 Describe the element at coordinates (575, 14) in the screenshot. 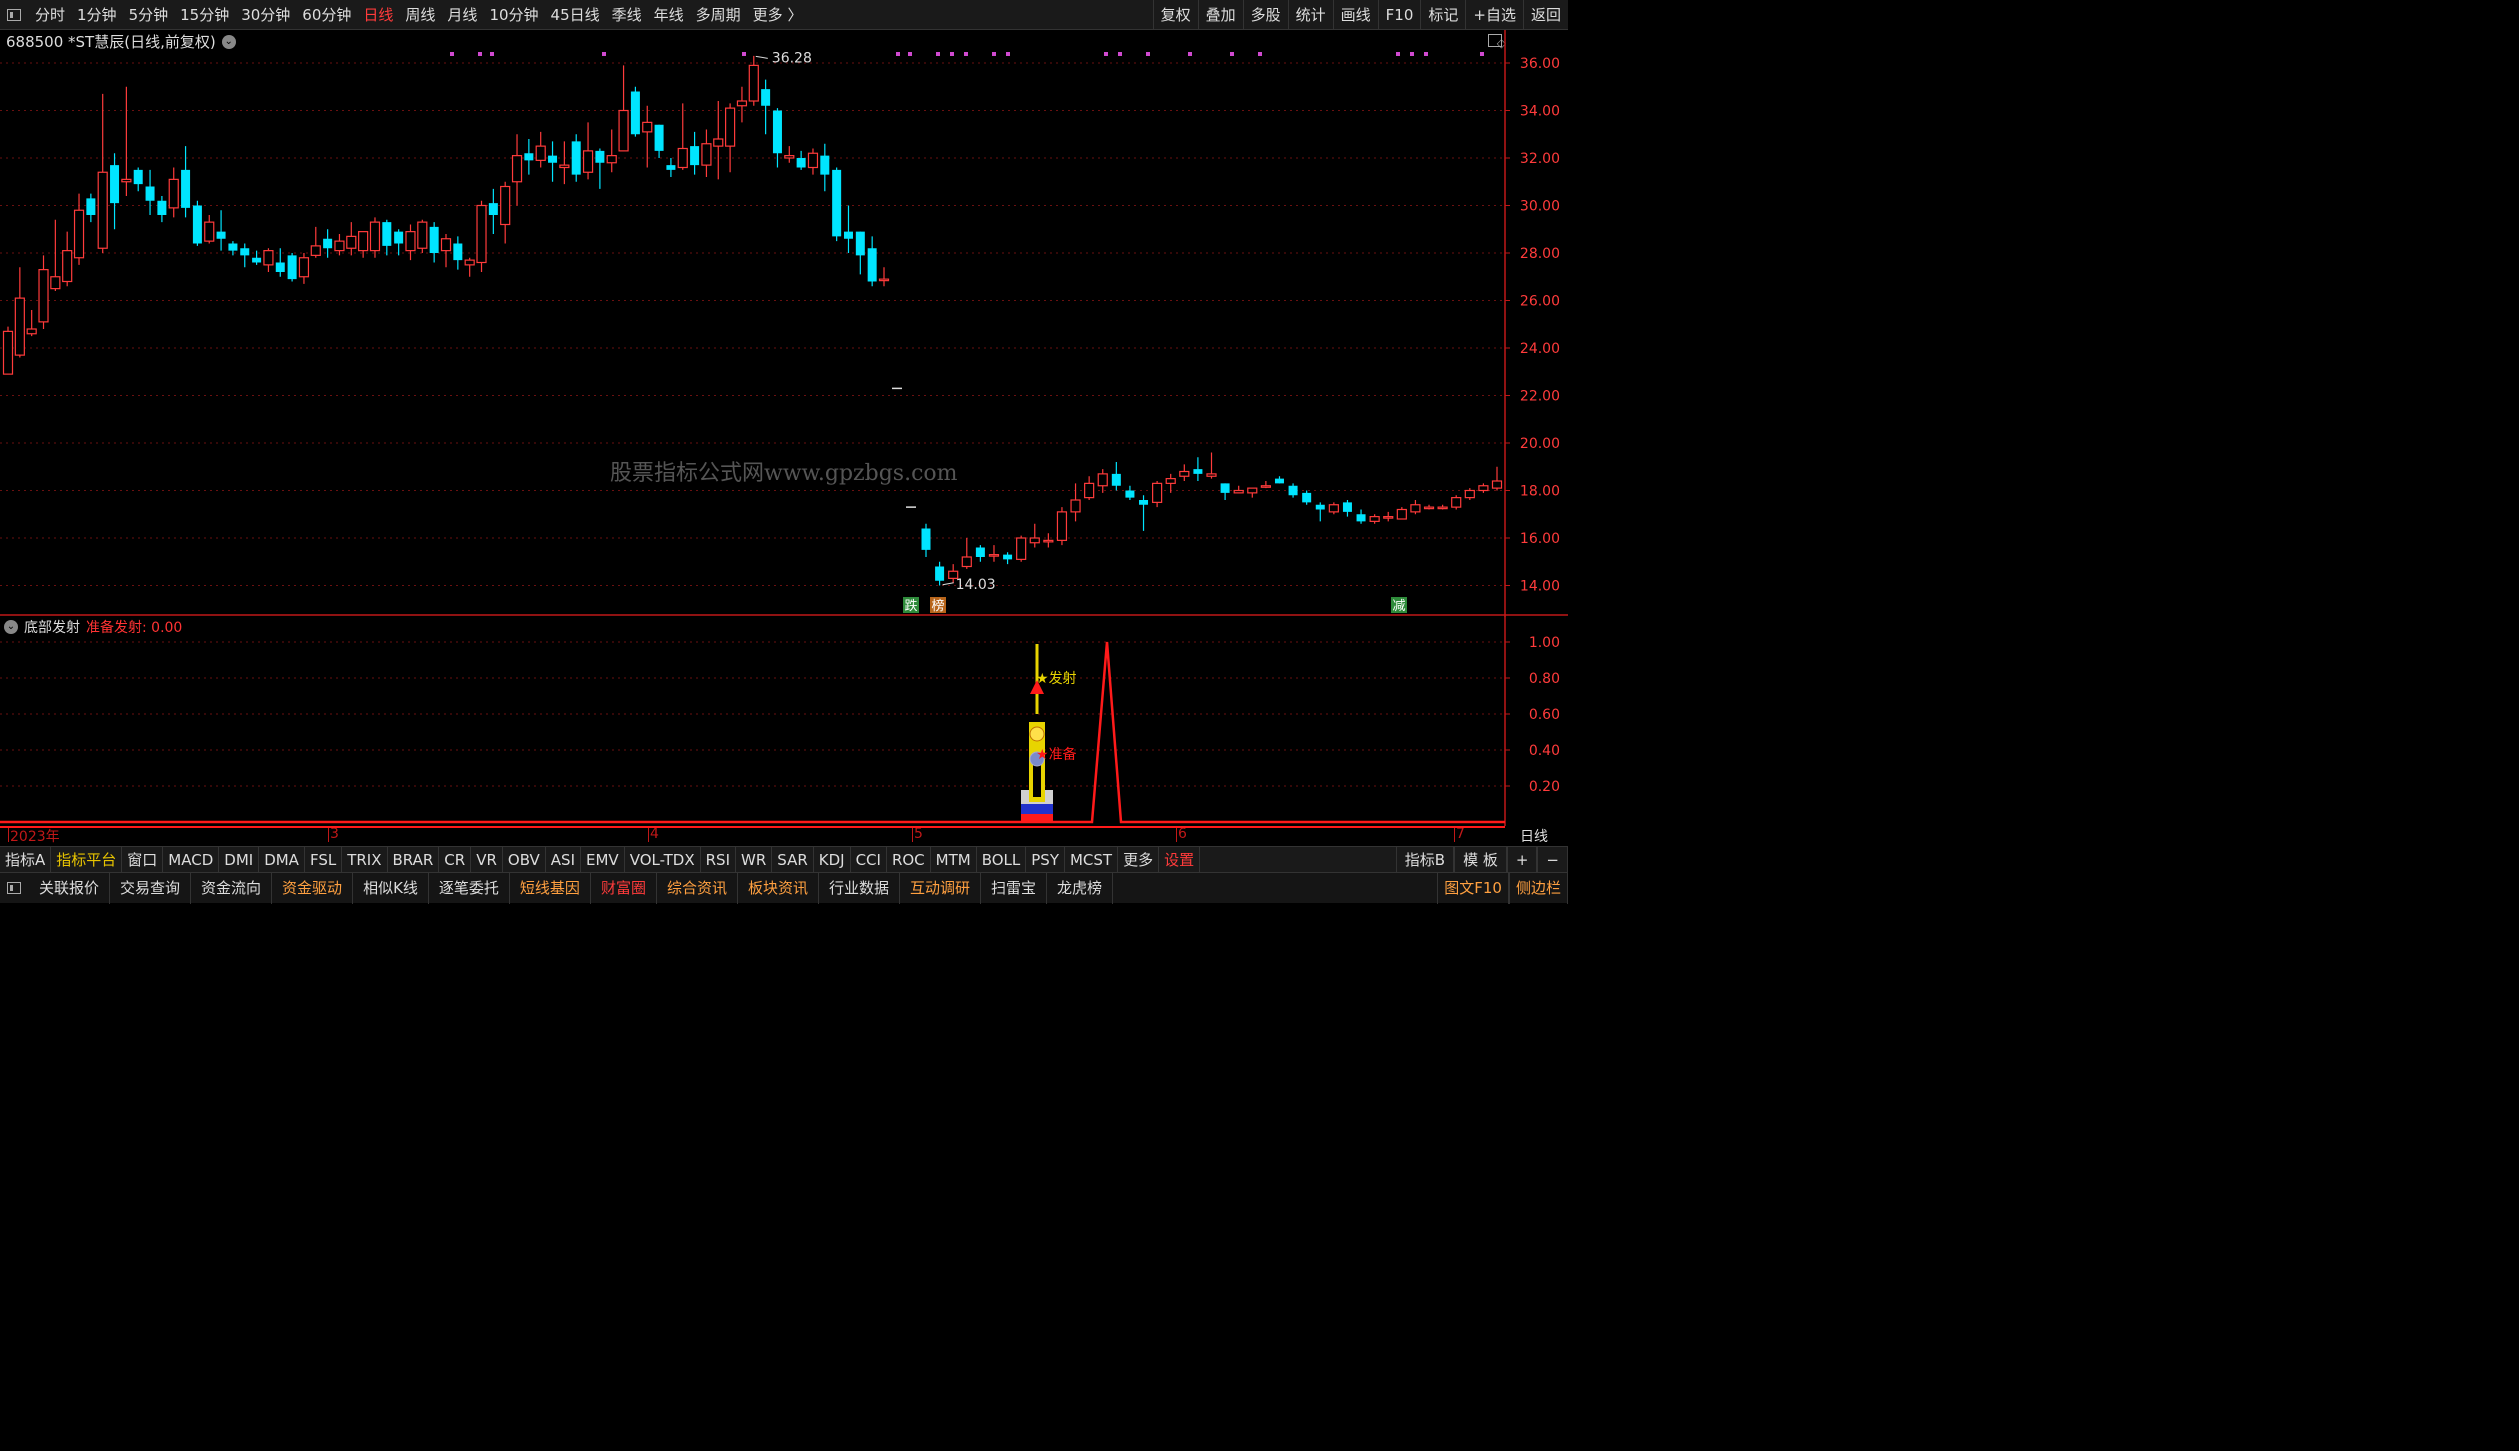

I see `period-tab-10: 45日线` at that location.